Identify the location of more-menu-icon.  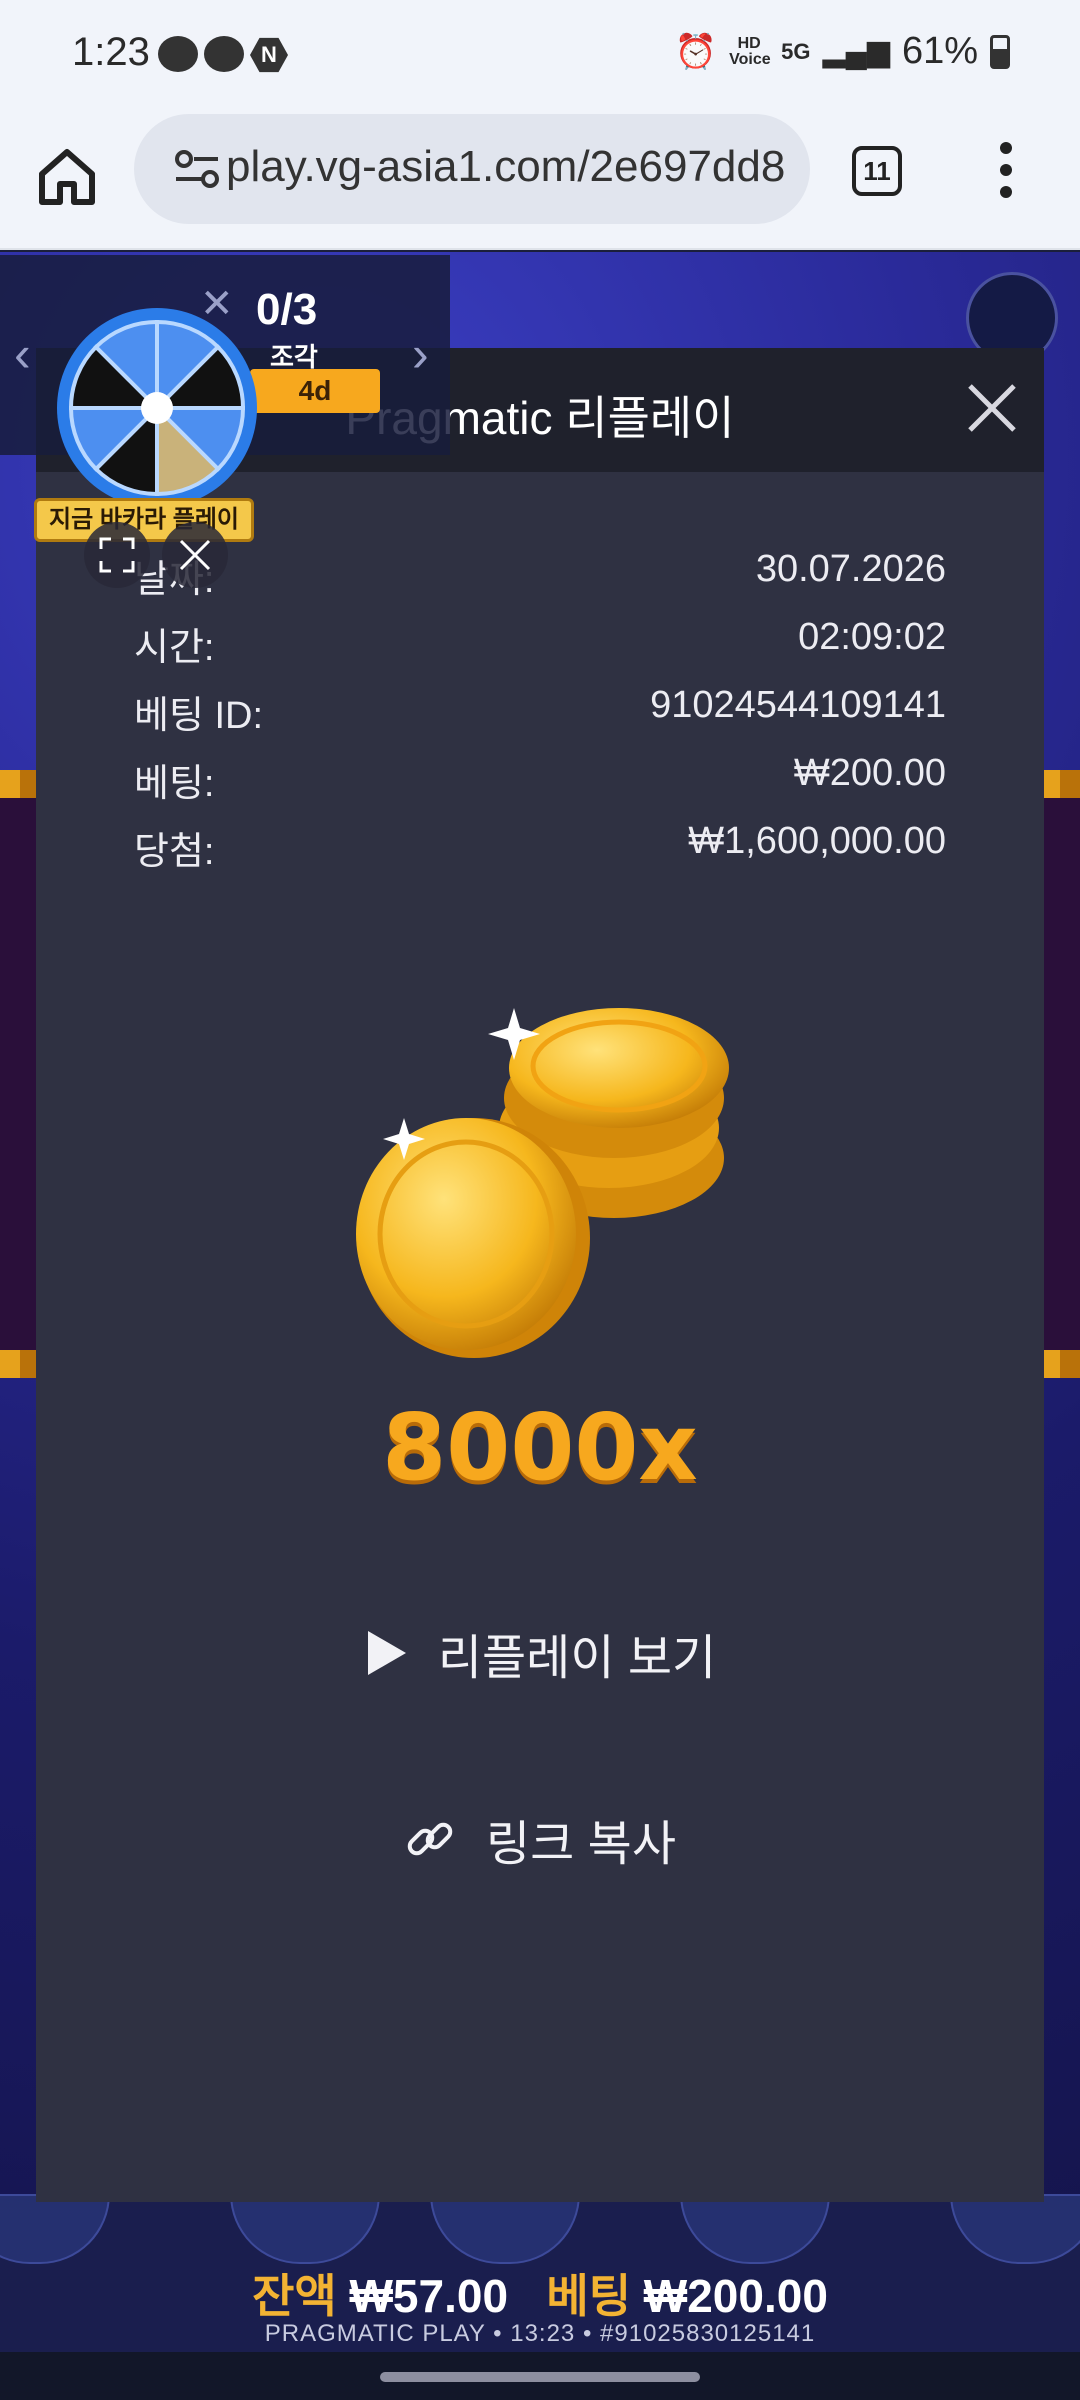
(1006, 172).